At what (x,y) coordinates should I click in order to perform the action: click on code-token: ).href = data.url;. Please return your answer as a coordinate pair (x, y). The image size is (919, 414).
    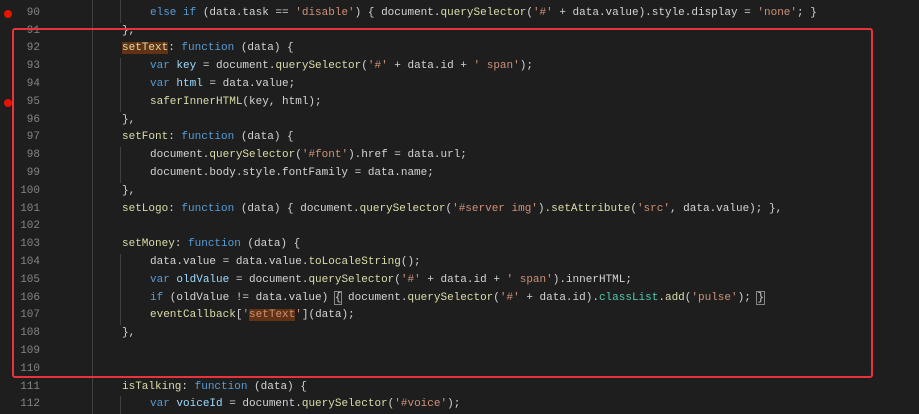
    Looking at the image, I should click on (407, 155).